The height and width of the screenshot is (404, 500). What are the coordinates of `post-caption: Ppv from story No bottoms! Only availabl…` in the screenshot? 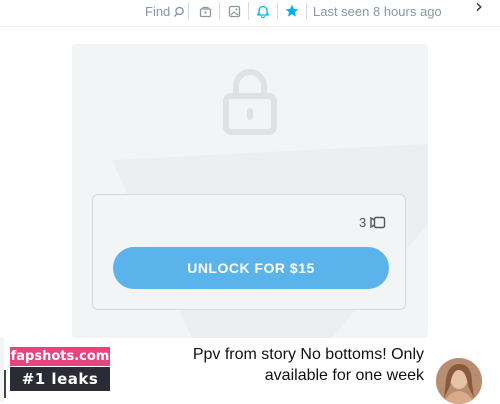 It's located at (308, 365).